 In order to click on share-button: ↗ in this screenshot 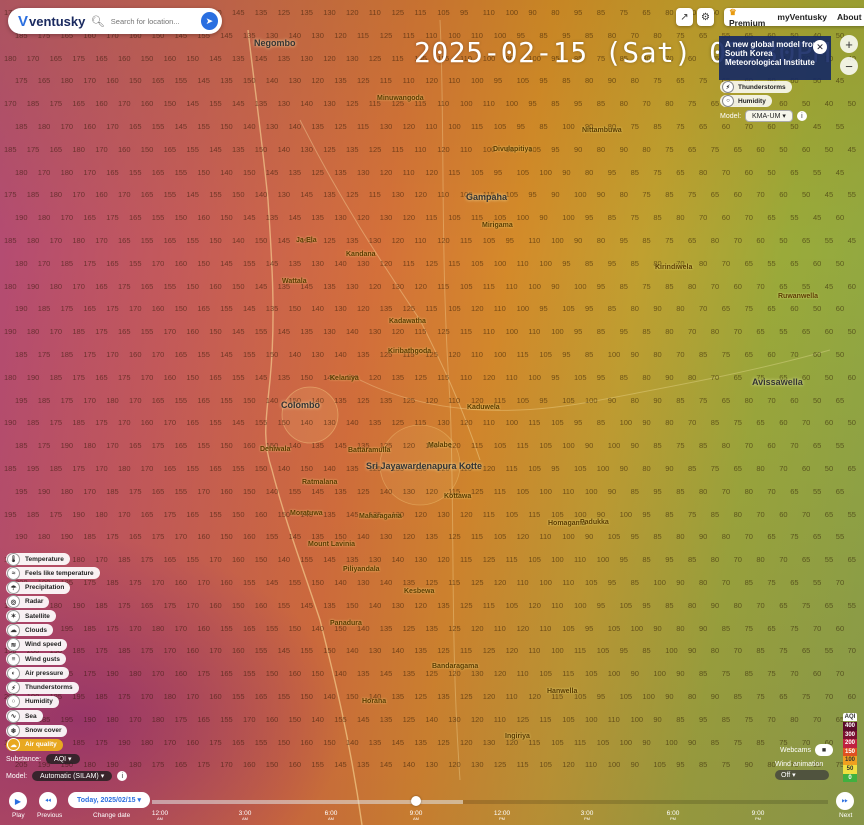, I will do `click(684, 17)`.